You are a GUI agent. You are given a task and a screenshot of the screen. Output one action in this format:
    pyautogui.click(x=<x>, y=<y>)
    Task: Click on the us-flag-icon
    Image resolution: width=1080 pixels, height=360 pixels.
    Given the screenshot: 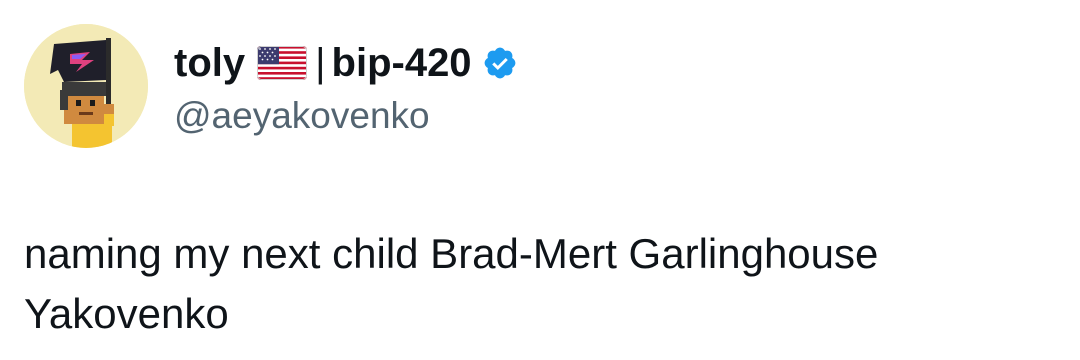 What is the action you would take?
    pyautogui.click(x=282, y=63)
    